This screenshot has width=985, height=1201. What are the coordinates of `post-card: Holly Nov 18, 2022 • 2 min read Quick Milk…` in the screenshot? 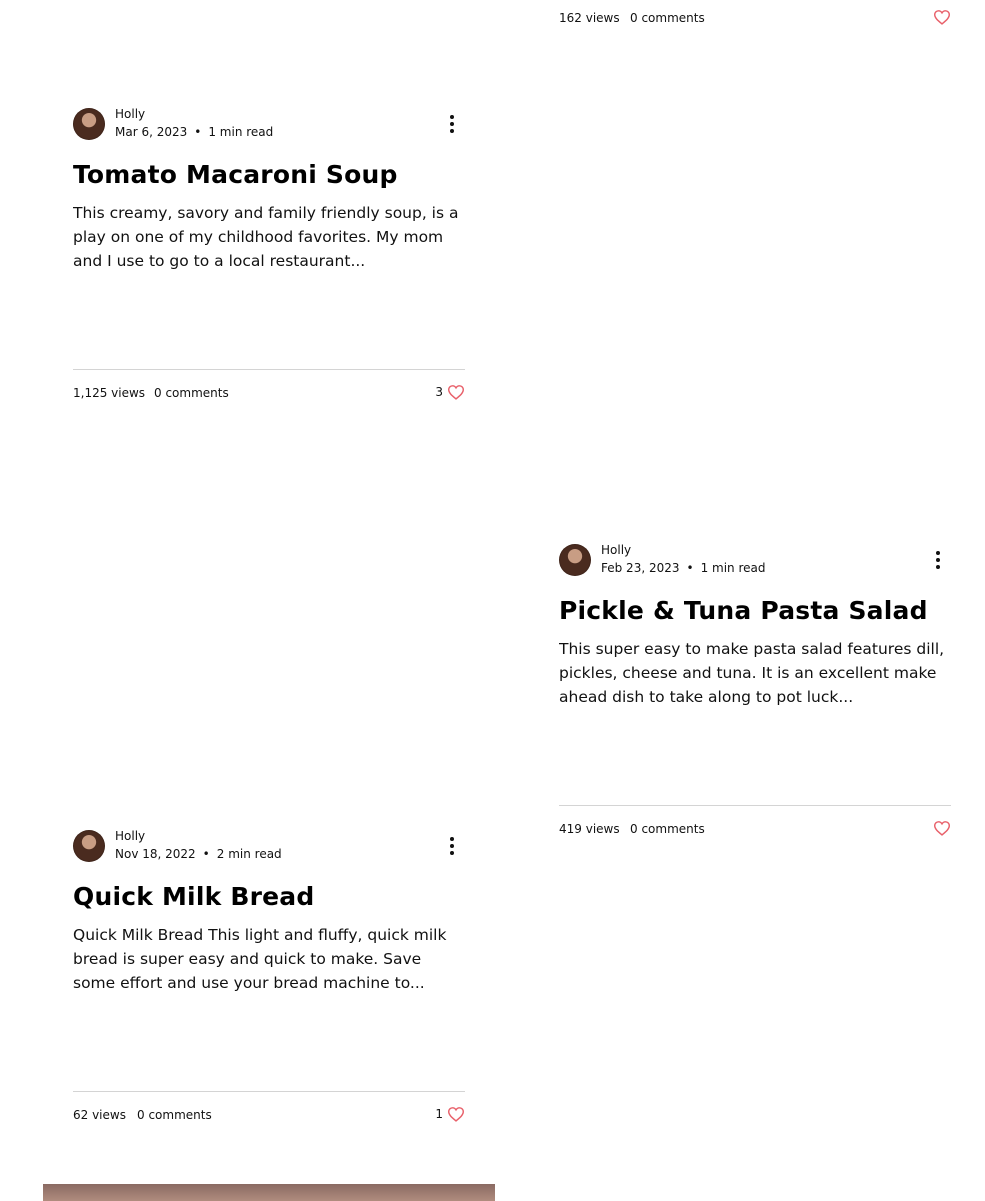 It's located at (269, 912).